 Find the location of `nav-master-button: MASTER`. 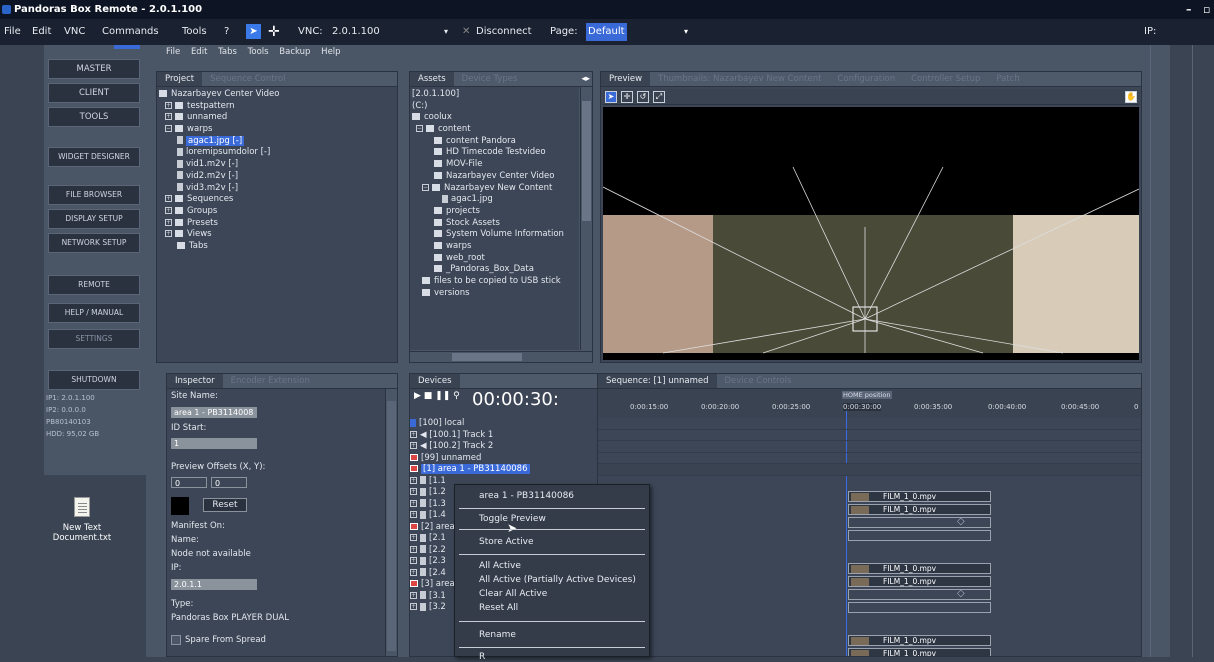

nav-master-button: MASTER is located at coordinates (94, 69).